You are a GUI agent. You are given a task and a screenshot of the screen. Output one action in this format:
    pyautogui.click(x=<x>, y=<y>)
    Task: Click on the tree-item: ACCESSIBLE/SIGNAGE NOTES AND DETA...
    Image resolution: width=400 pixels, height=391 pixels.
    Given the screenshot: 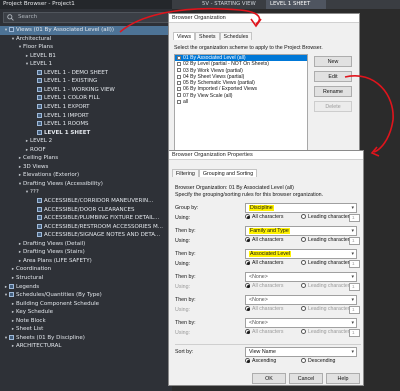 What is the action you would take?
    pyautogui.click(x=86, y=235)
    